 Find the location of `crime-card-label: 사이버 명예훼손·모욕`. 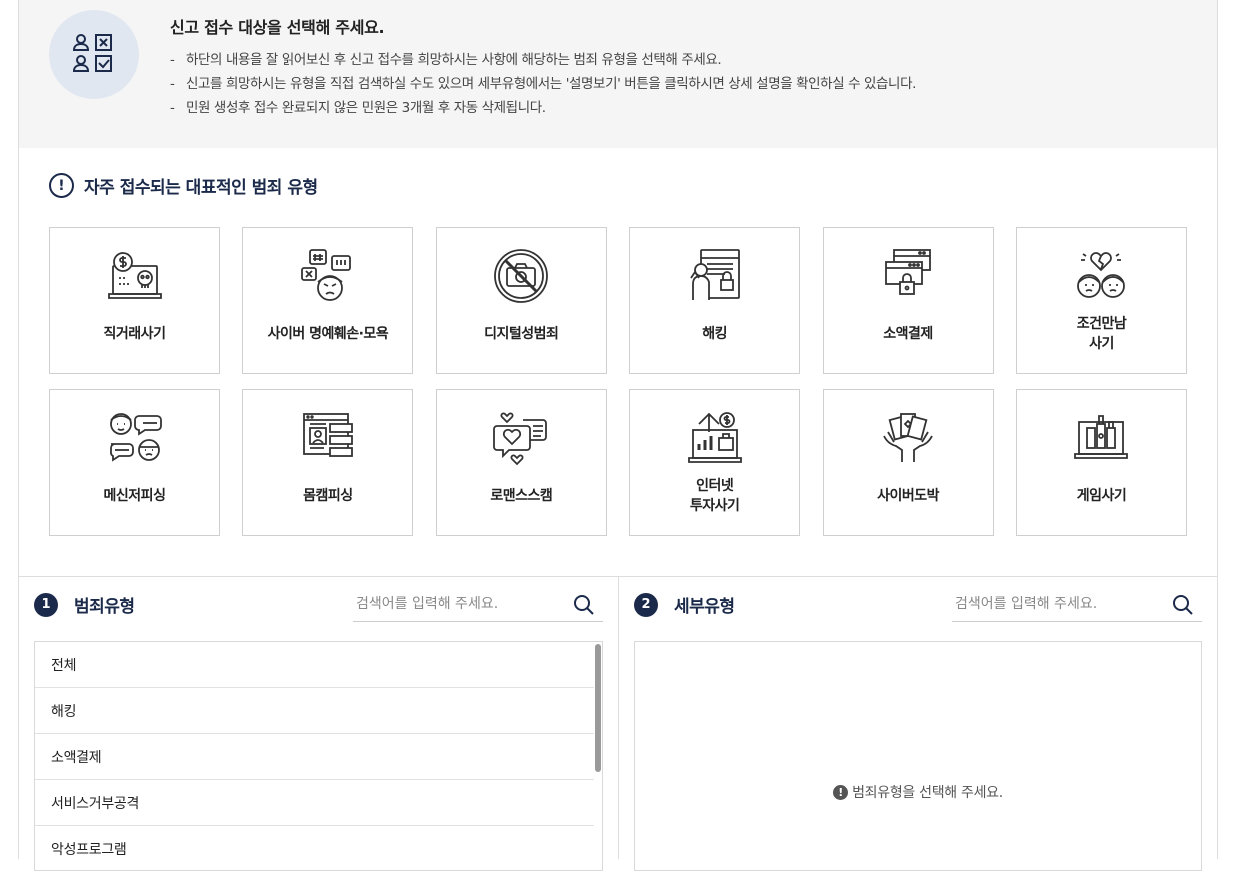

crime-card-label: 사이버 명예훼손·모욕 is located at coordinates (328, 334).